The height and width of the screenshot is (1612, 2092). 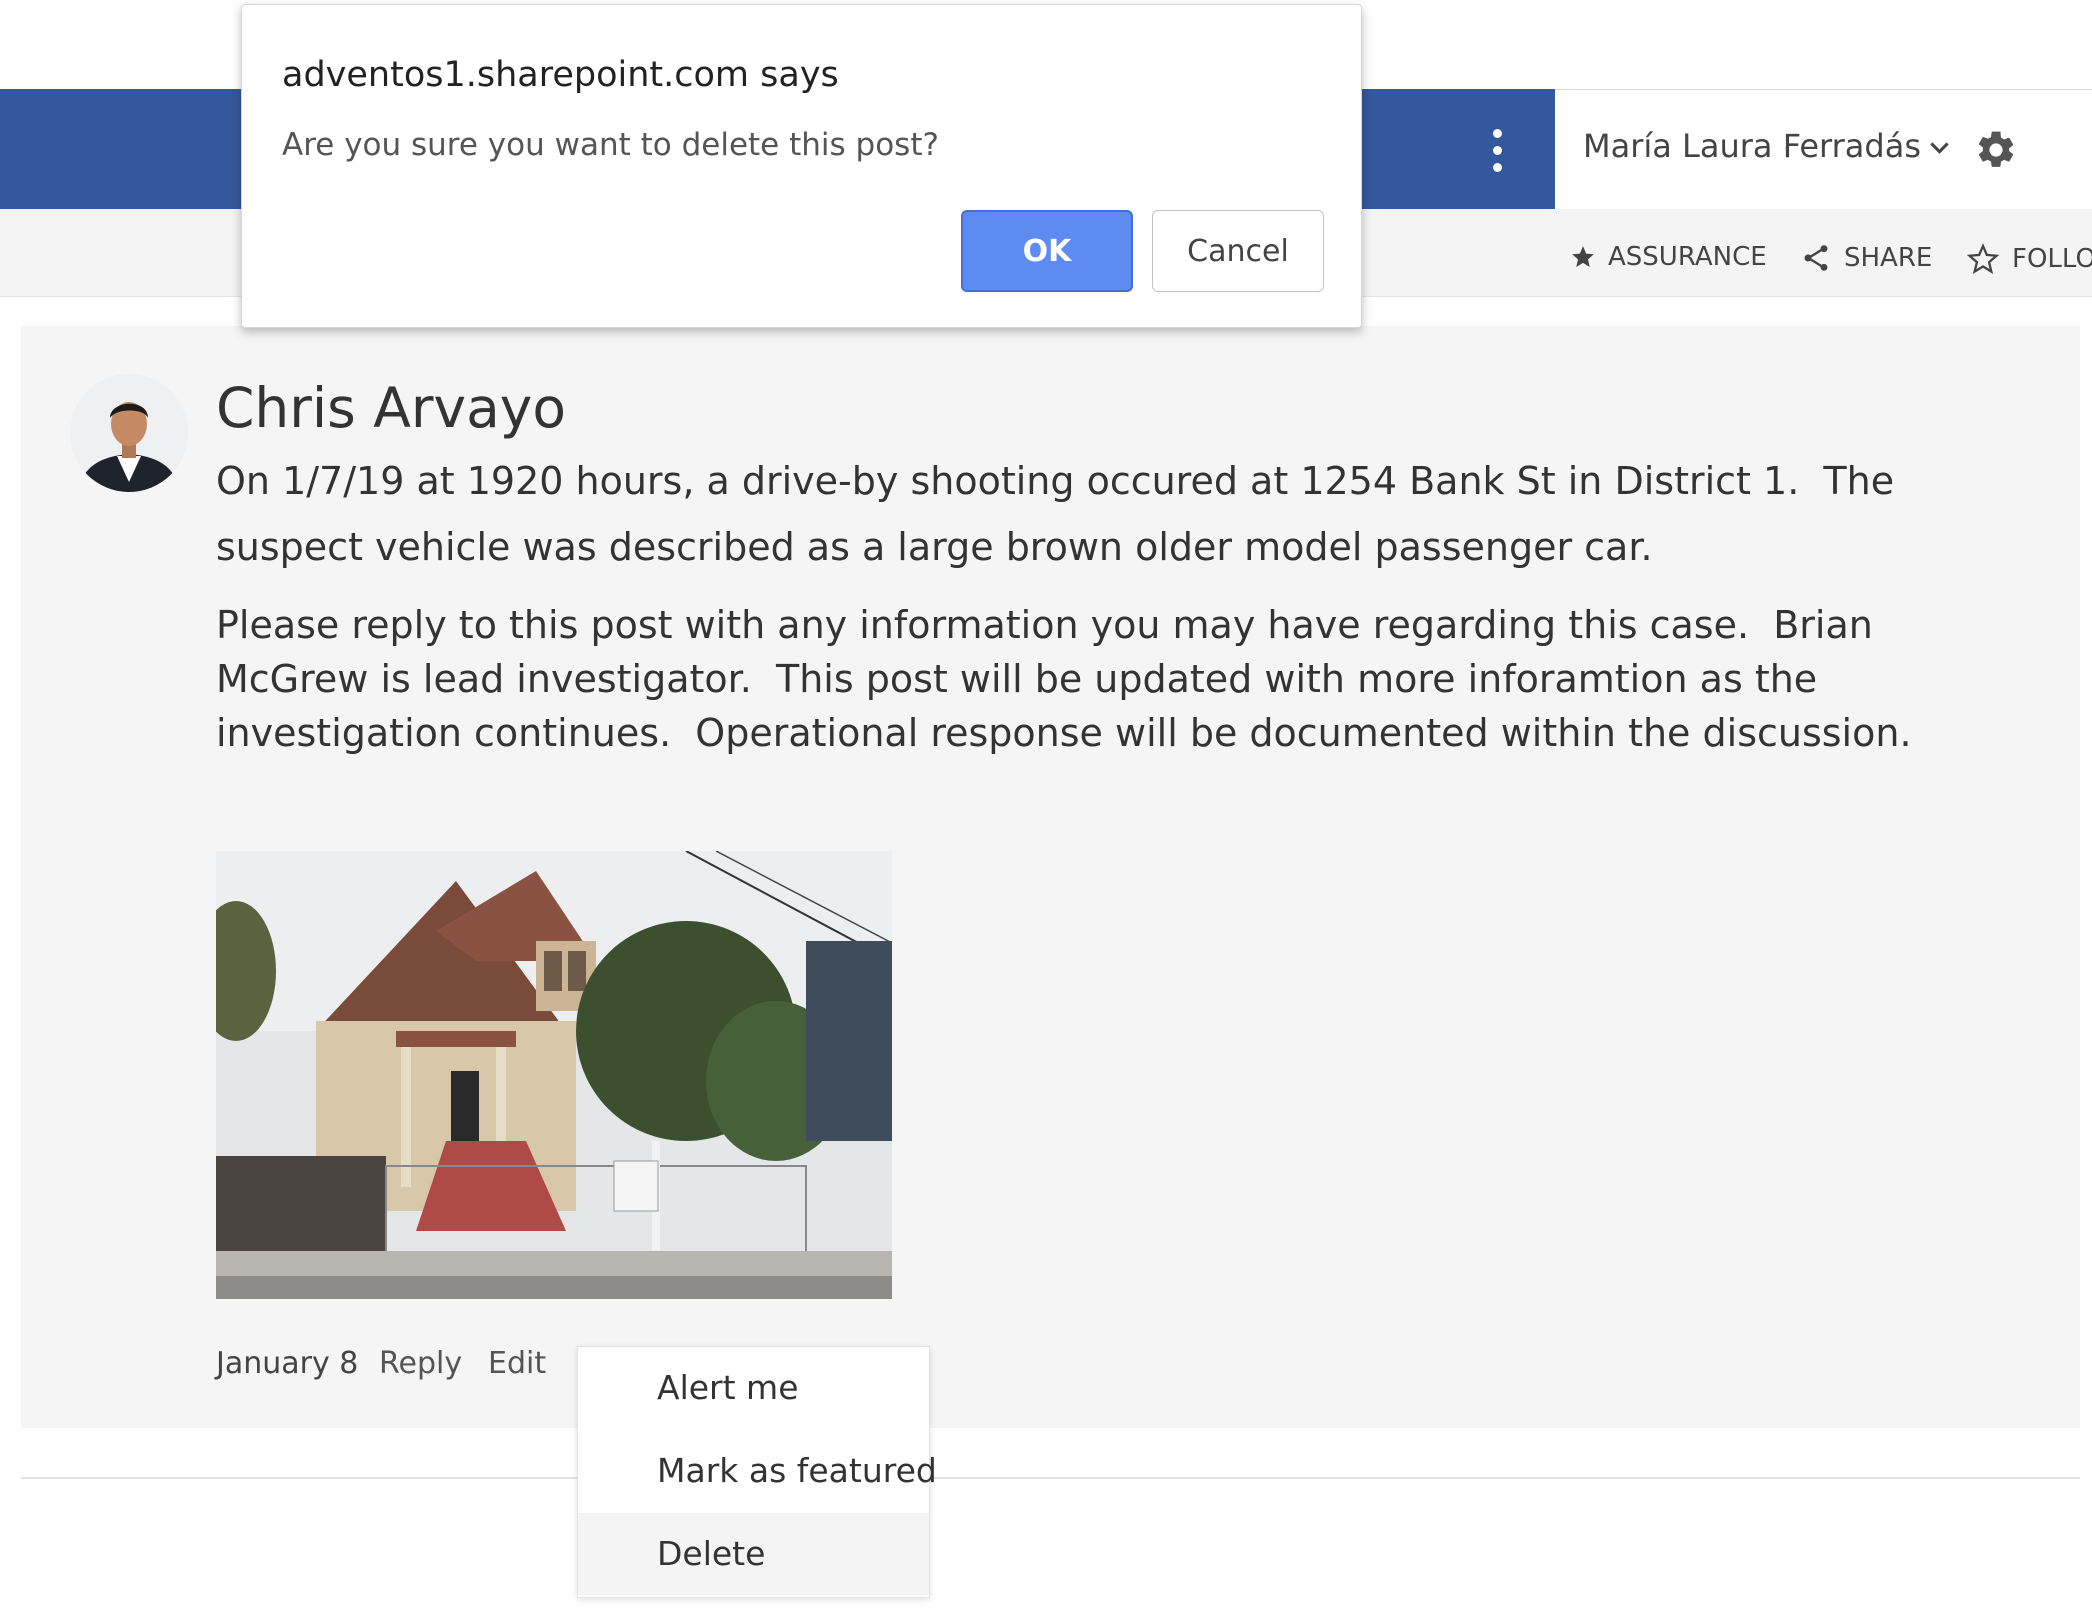 I want to click on share-button: SHARE, so click(x=1866, y=258).